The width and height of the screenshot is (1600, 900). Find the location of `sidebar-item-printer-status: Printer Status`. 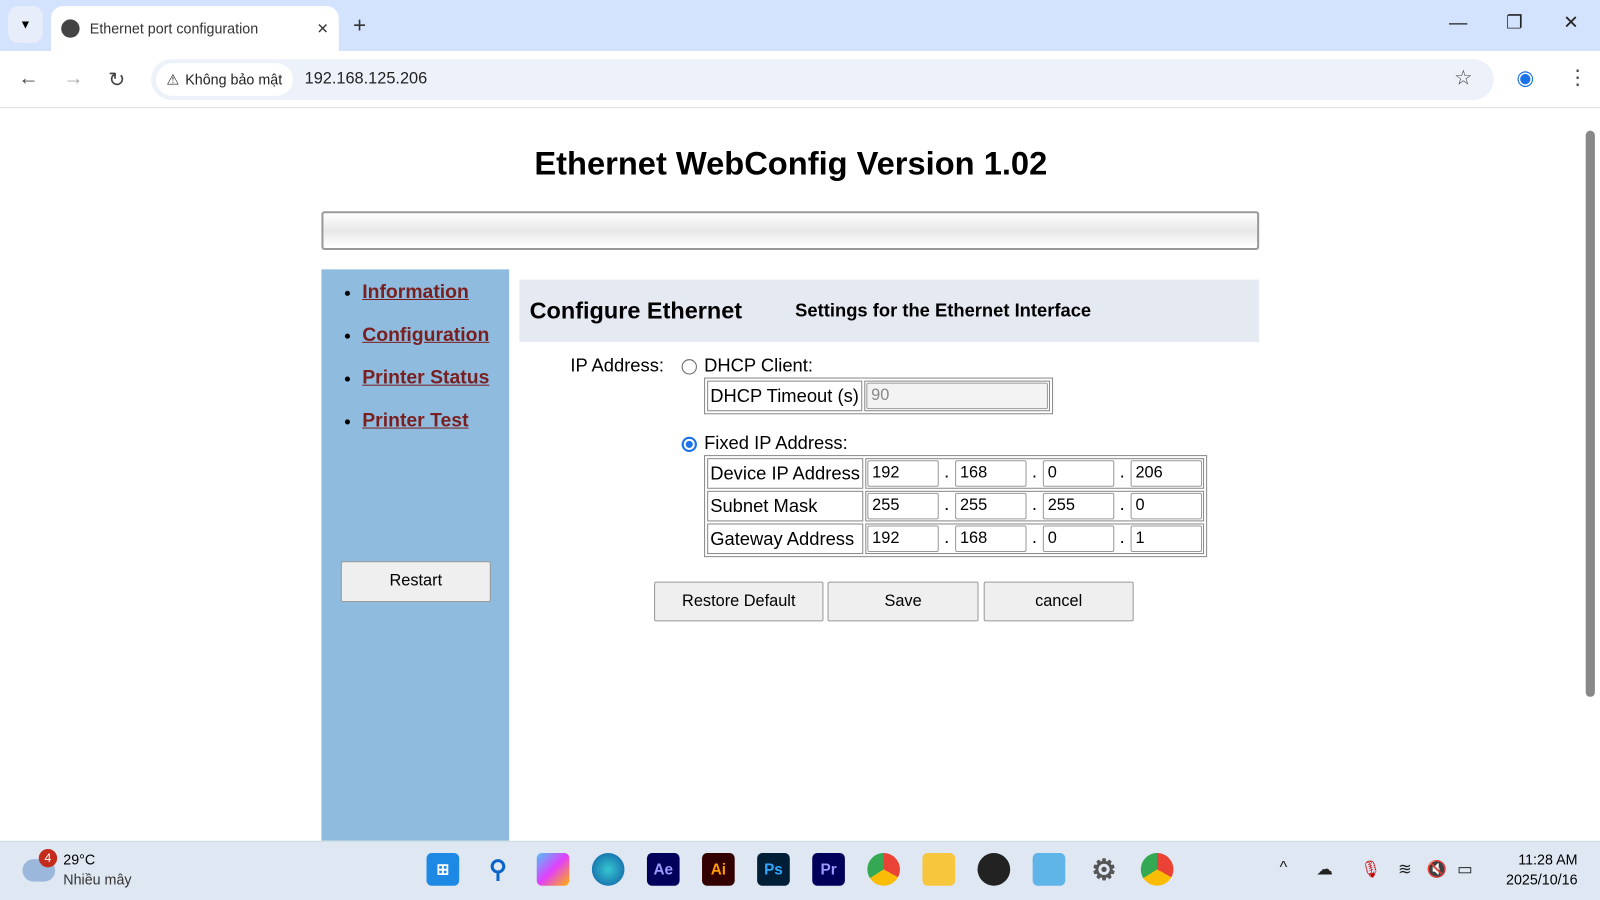

sidebar-item-printer-status: Printer Status is located at coordinates (425, 378).